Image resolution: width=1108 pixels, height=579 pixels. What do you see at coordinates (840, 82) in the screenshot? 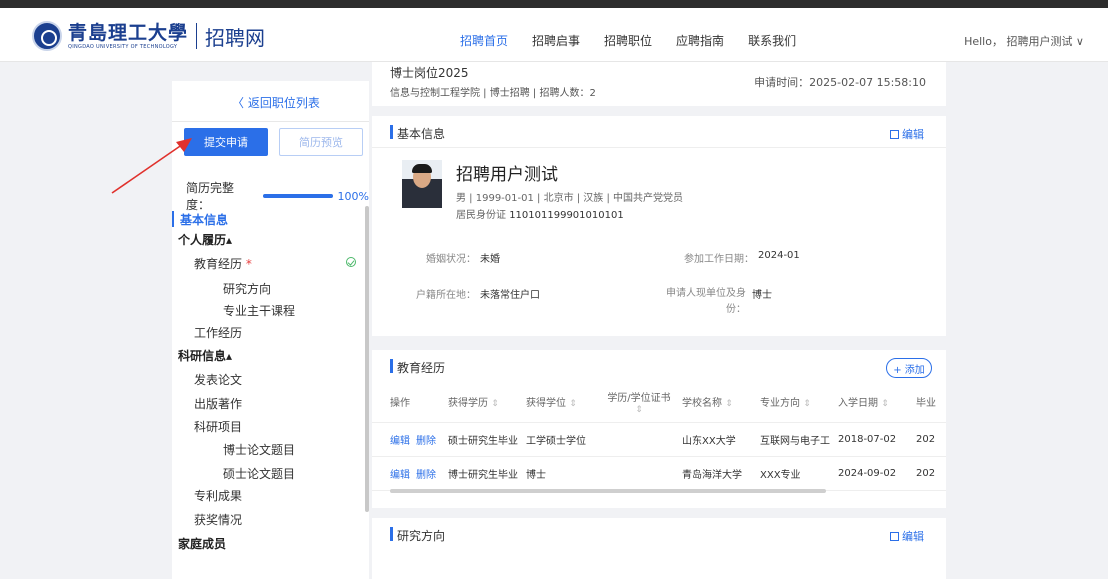
I see `apply-time: 申请时间：2025-02-07 15:58:10` at bounding box center [840, 82].